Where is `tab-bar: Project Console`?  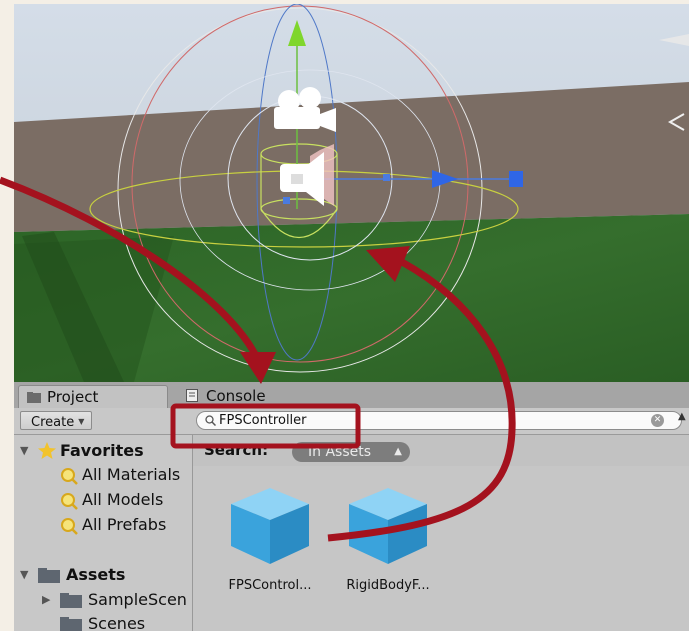 tab-bar: Project Console is located at coordinates (351, 395).